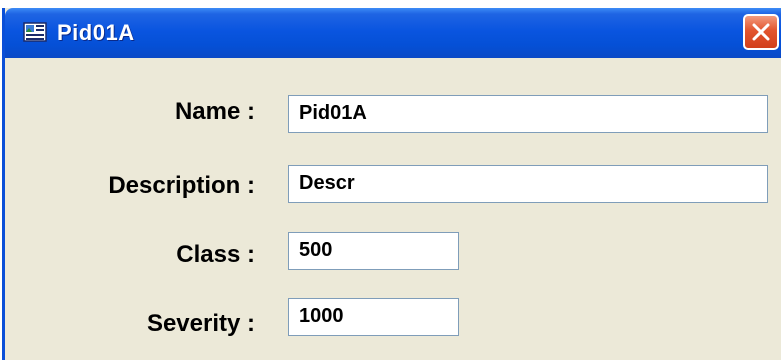 The width and height of the screenshot is (781, 360). Describe the element at coordinates (181, 185) in the screenshot. I see `description-label: Description :` at that location.